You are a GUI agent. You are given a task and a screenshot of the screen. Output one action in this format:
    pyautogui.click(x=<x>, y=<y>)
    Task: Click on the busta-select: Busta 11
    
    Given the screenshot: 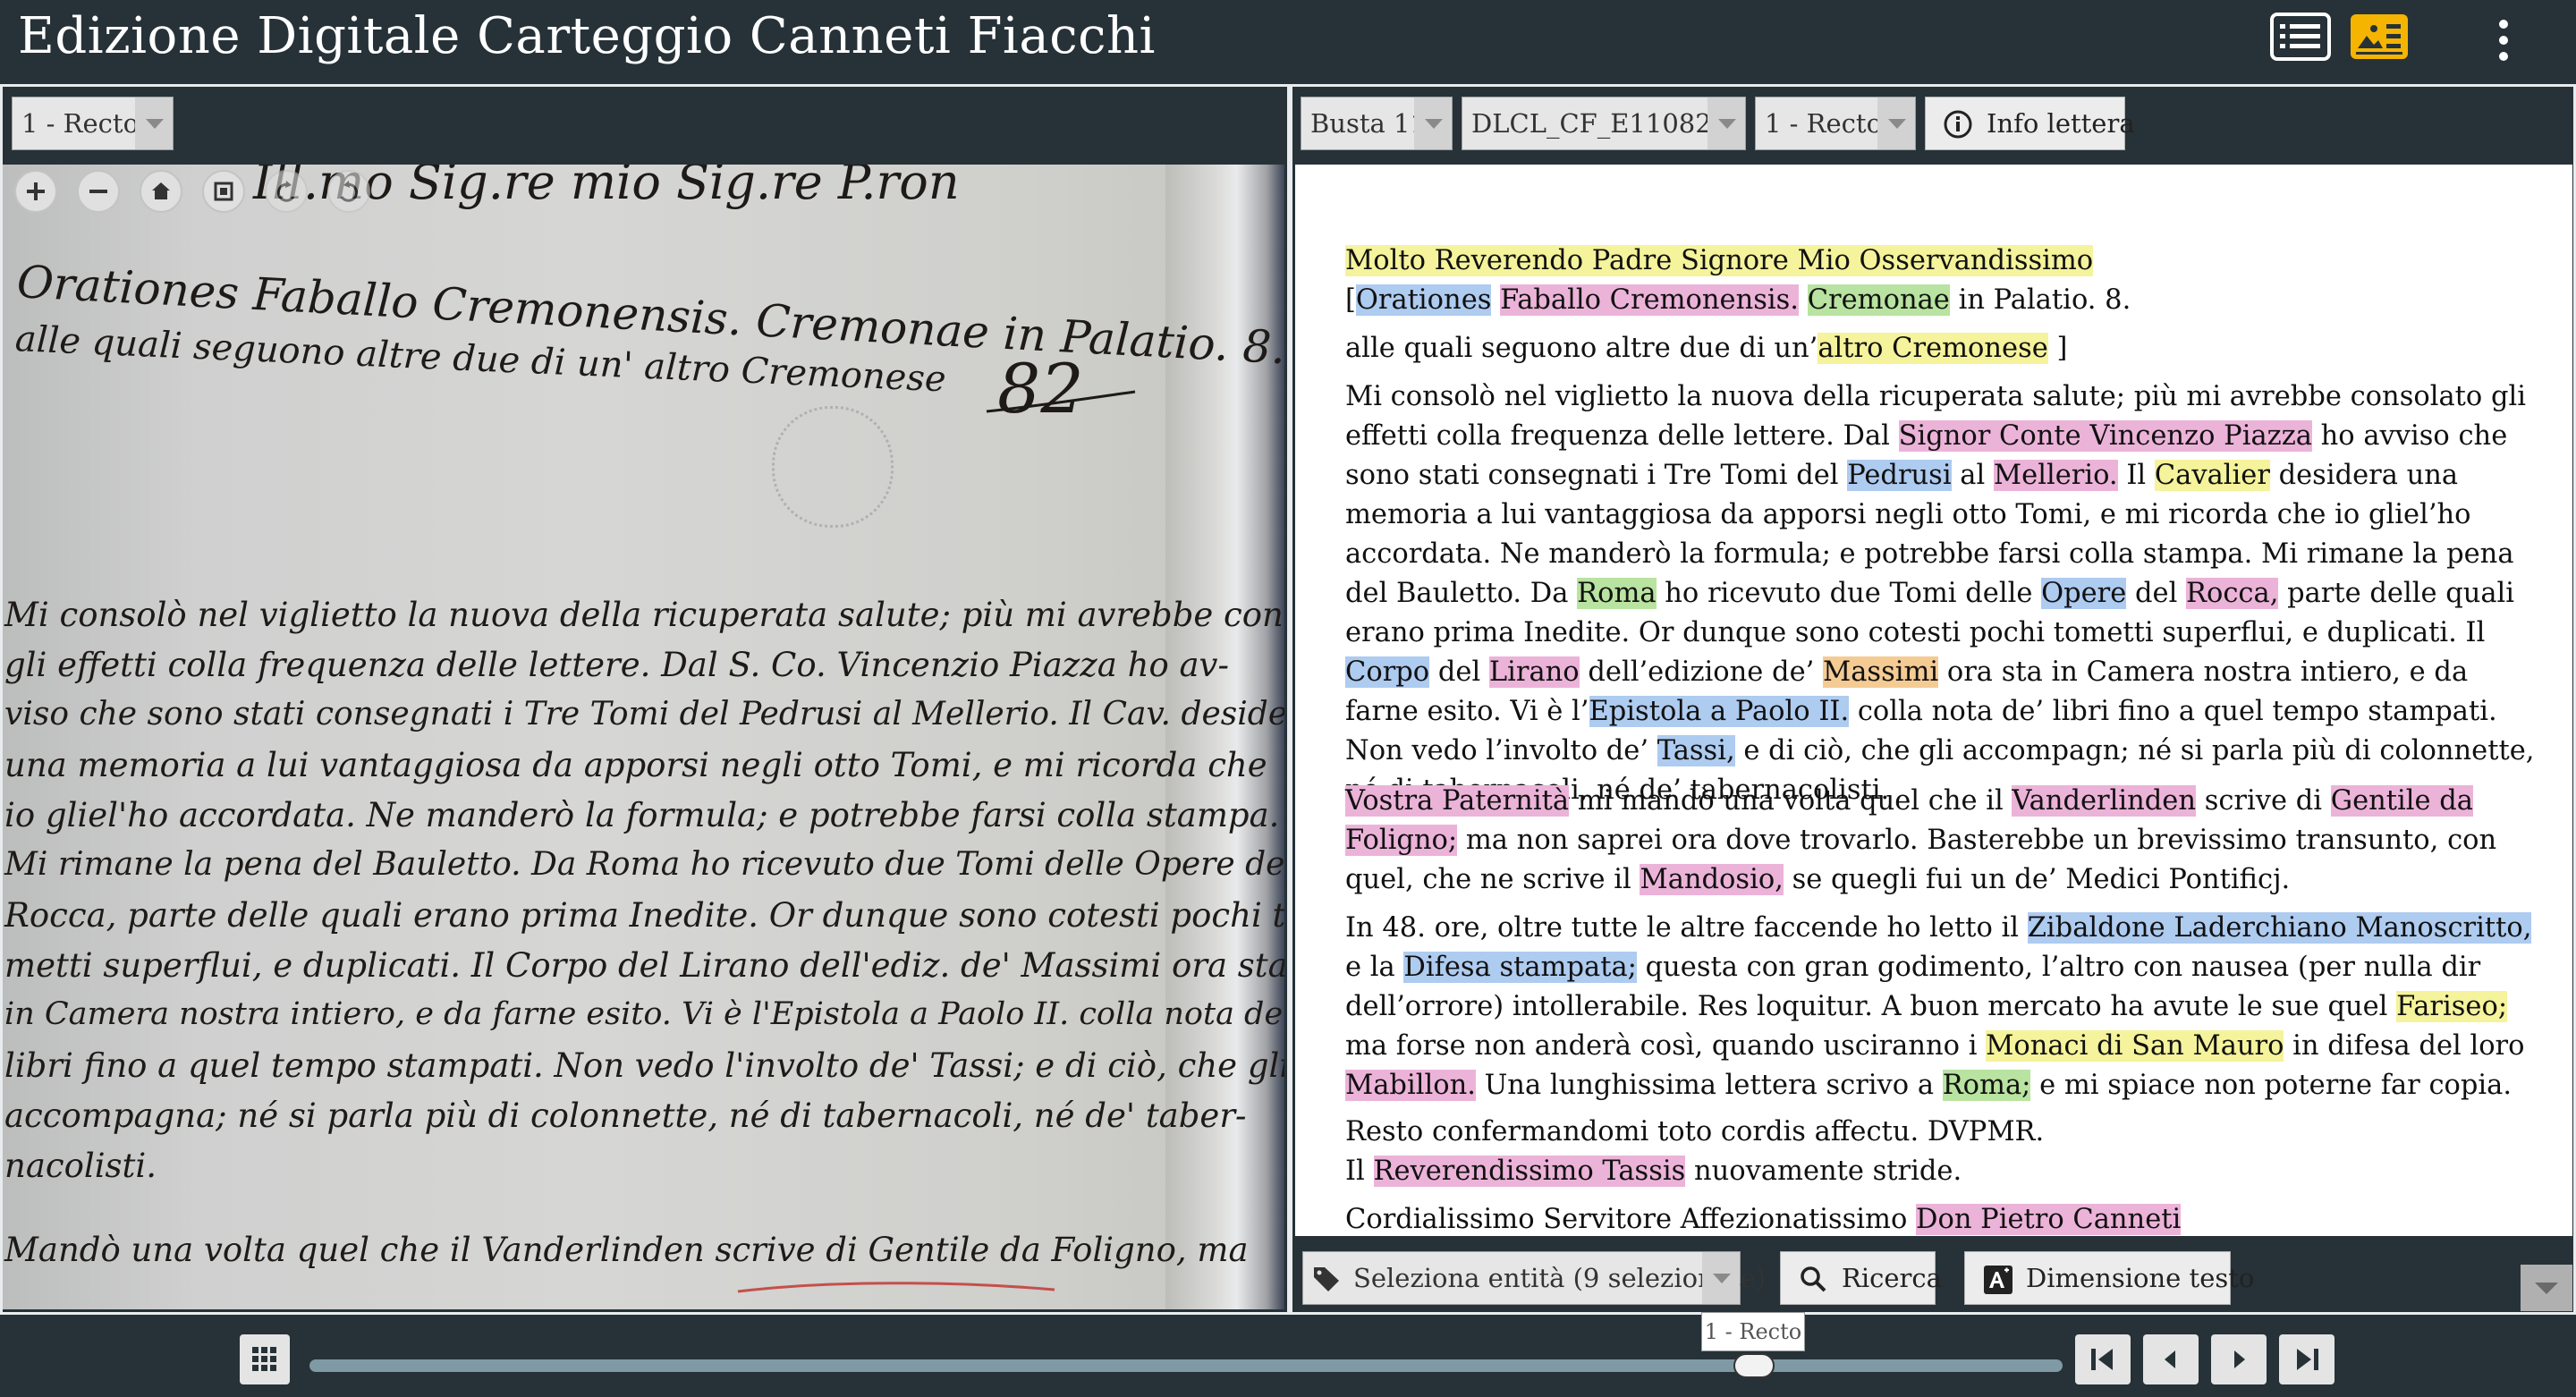 What is the action you would take?
    pyautogui.click(x=1377, y=124)
    